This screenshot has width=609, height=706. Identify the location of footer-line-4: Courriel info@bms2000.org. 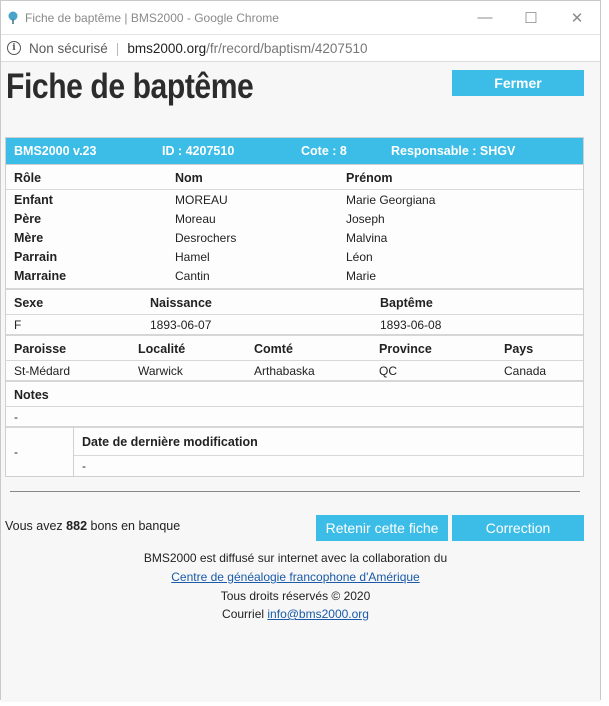
(295, 614).